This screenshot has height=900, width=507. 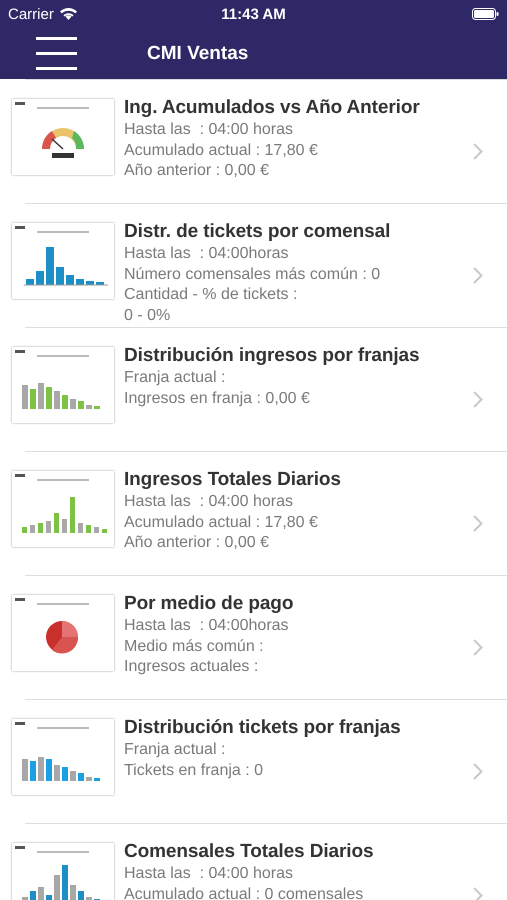 I want to click on report-list-item: Comensales Totales Diarios Hasta las : 04:00 horas Acumulado actual : 0 comensales, so click(x=253, y=861).